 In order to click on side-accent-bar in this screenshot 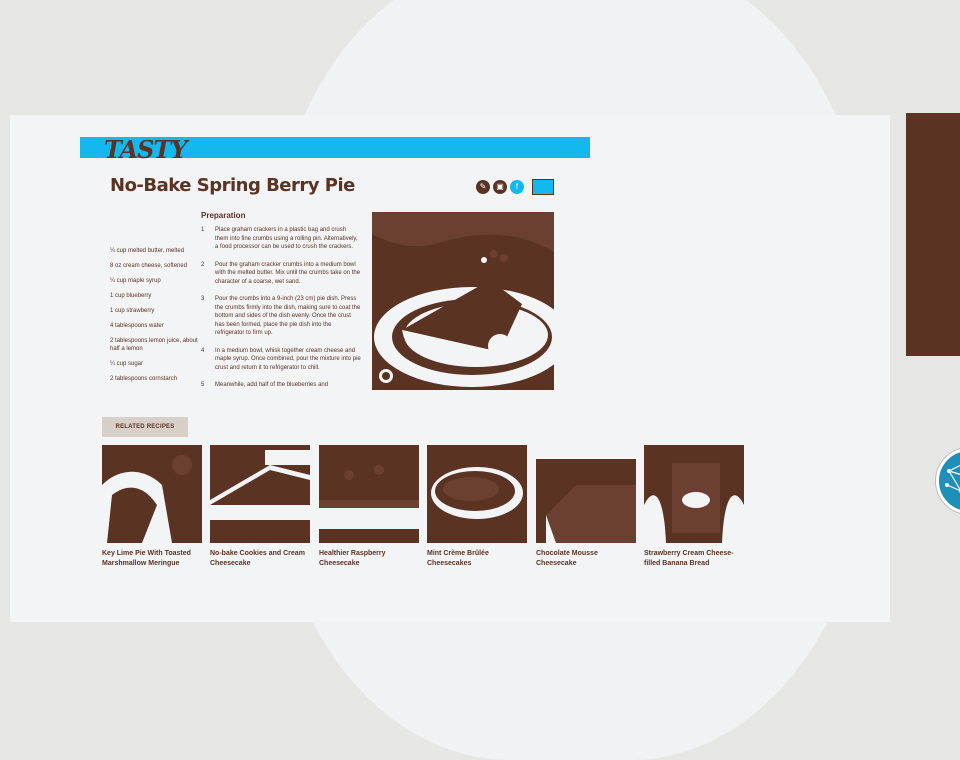, I will do `click(933, 234)`.